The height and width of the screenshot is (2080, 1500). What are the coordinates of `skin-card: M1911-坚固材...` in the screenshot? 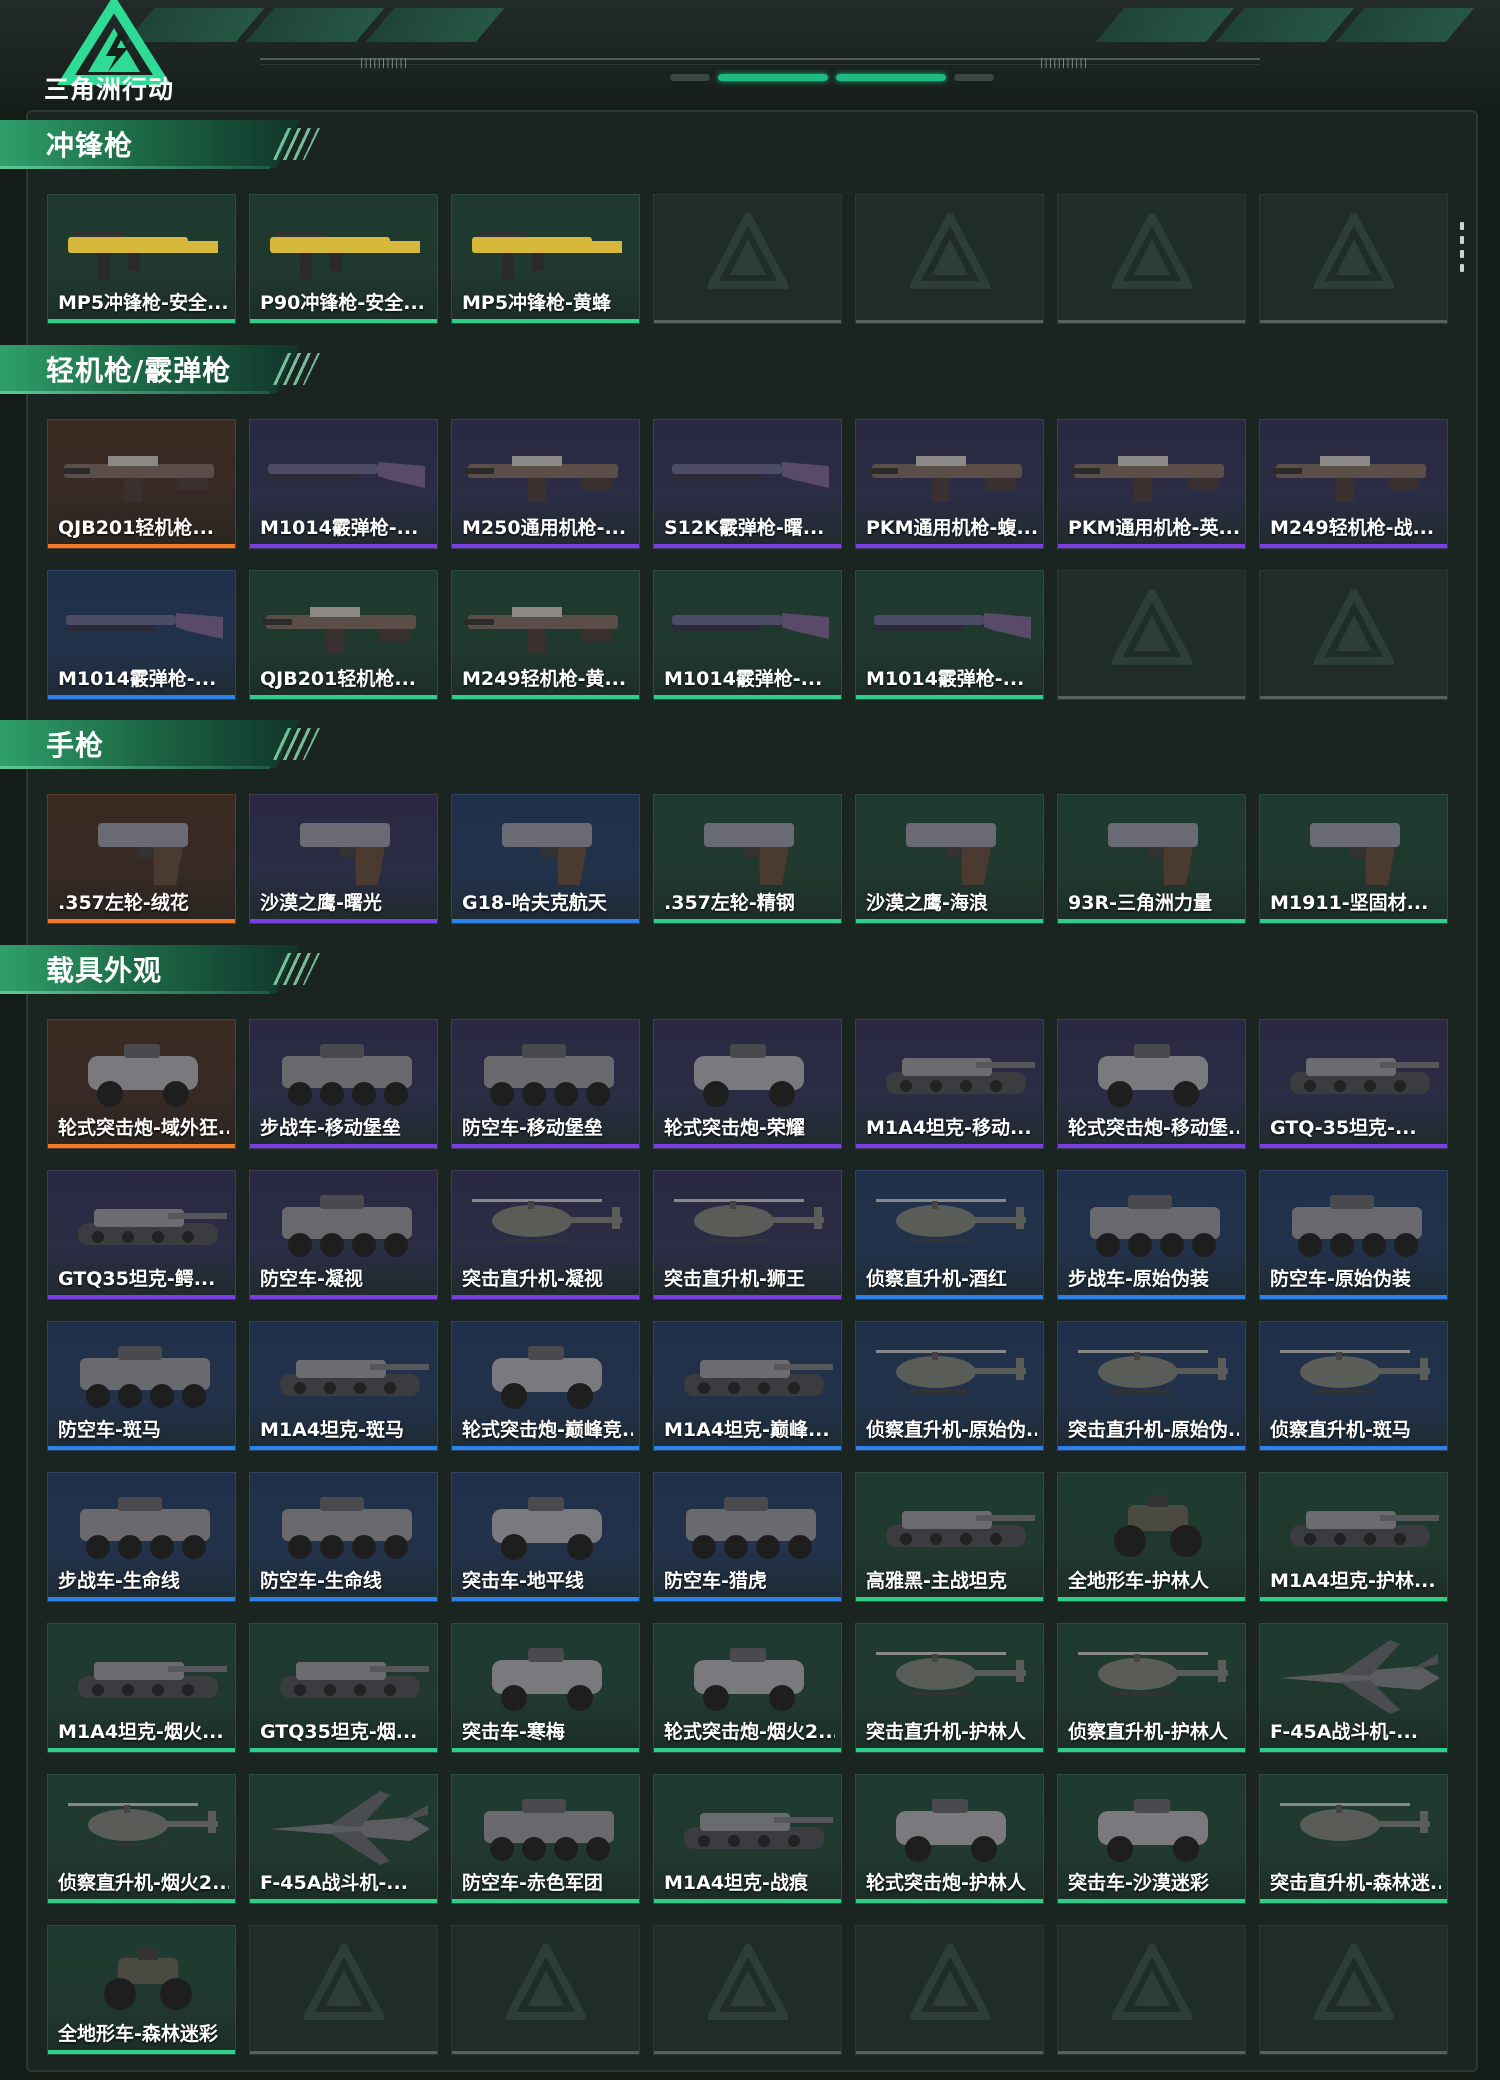 It's located at (1353, 859).